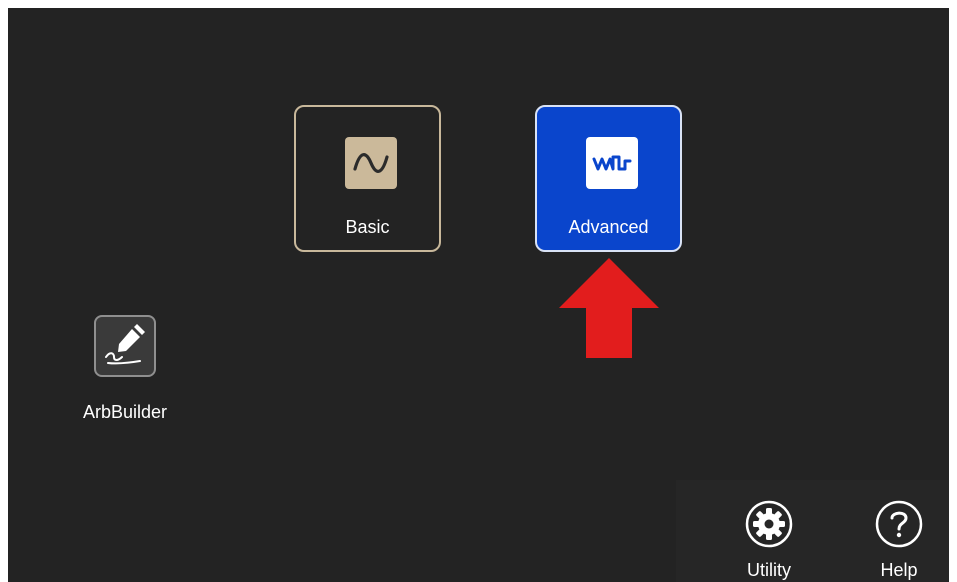 The height and width of the screenshot is (582, 957). What do you see at coordinates (371, 163) in the screenshot?
I see `sine-wave-icon` at bounding box center [371, 163].